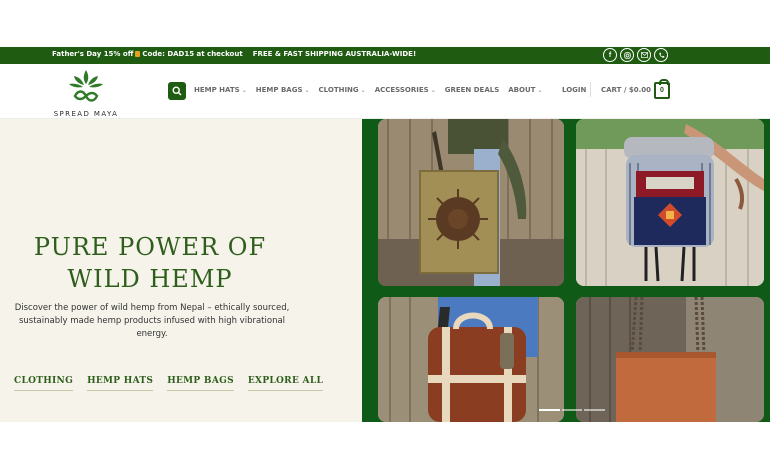 The height and width of the screenshot is (470, 770). What do you see at coordinates (334, 54) in the screenshot?
I see `shipping-notice: FREE & FAST SHIPPING AUSTRALIA-WIDE!` at bounding box center [334, 54].